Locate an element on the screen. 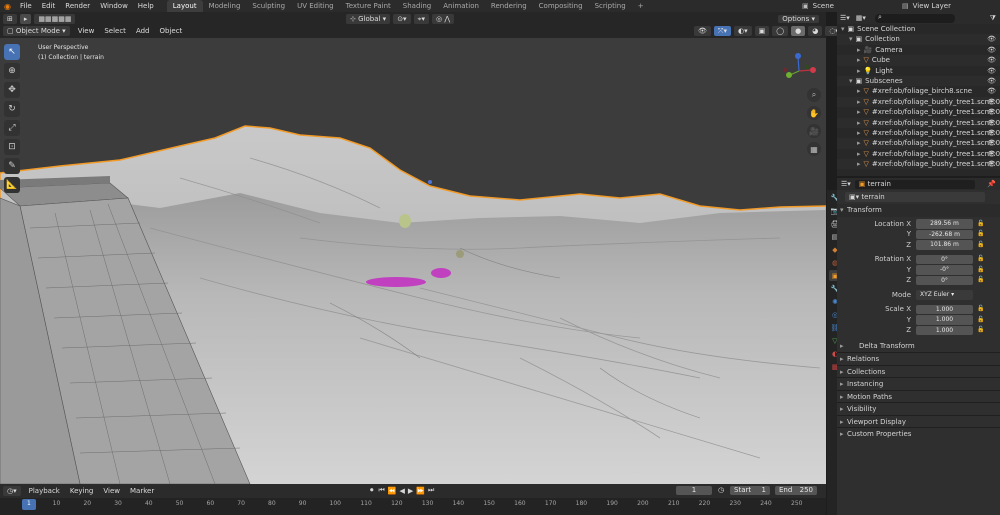 The width and height of the screenshot is (1000, 515). outliner-row: ▸ ▽ #xref:ob/foliage_bushy_tree1.scne.003 👁 is located at coordinates (918, 122).